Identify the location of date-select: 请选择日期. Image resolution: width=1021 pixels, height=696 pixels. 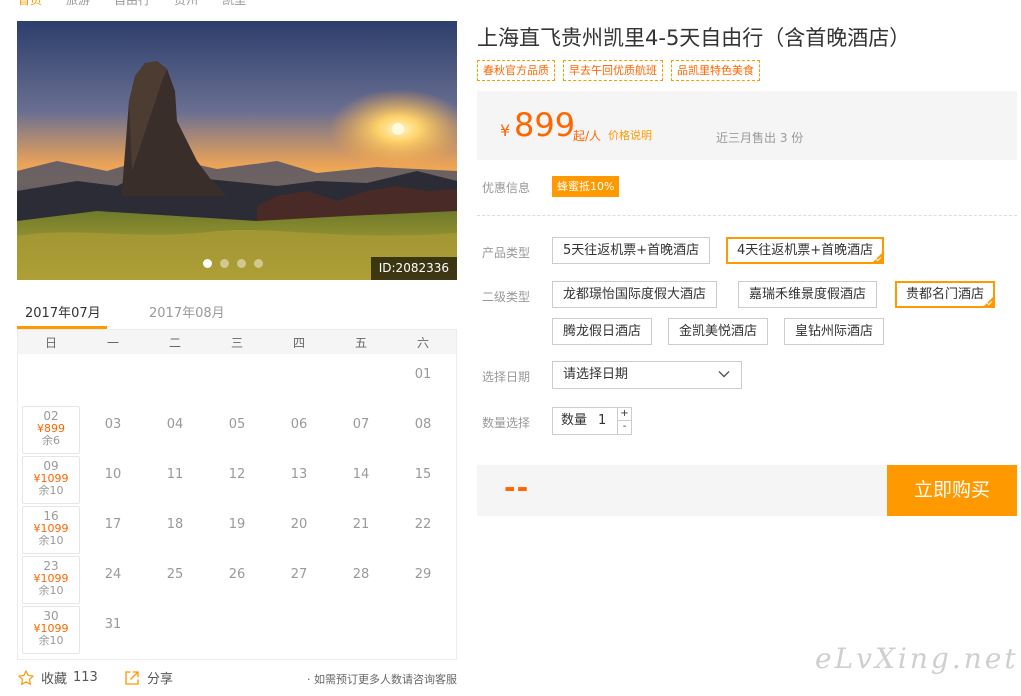
(647, 375).